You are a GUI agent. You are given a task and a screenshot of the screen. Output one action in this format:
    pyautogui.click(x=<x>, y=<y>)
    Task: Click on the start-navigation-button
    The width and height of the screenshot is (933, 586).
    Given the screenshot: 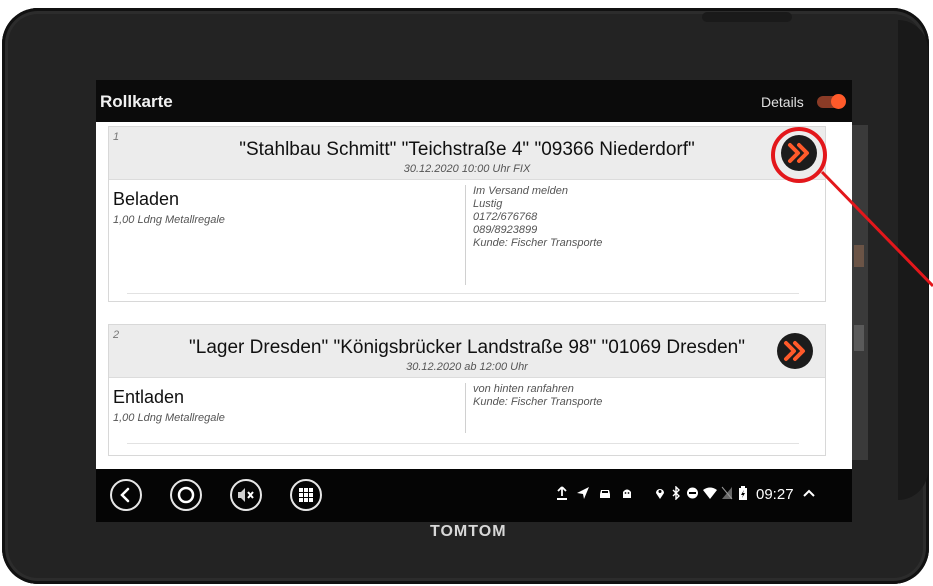 What is the action you would take?
    pyautogui.click(x=795, y=351)
    